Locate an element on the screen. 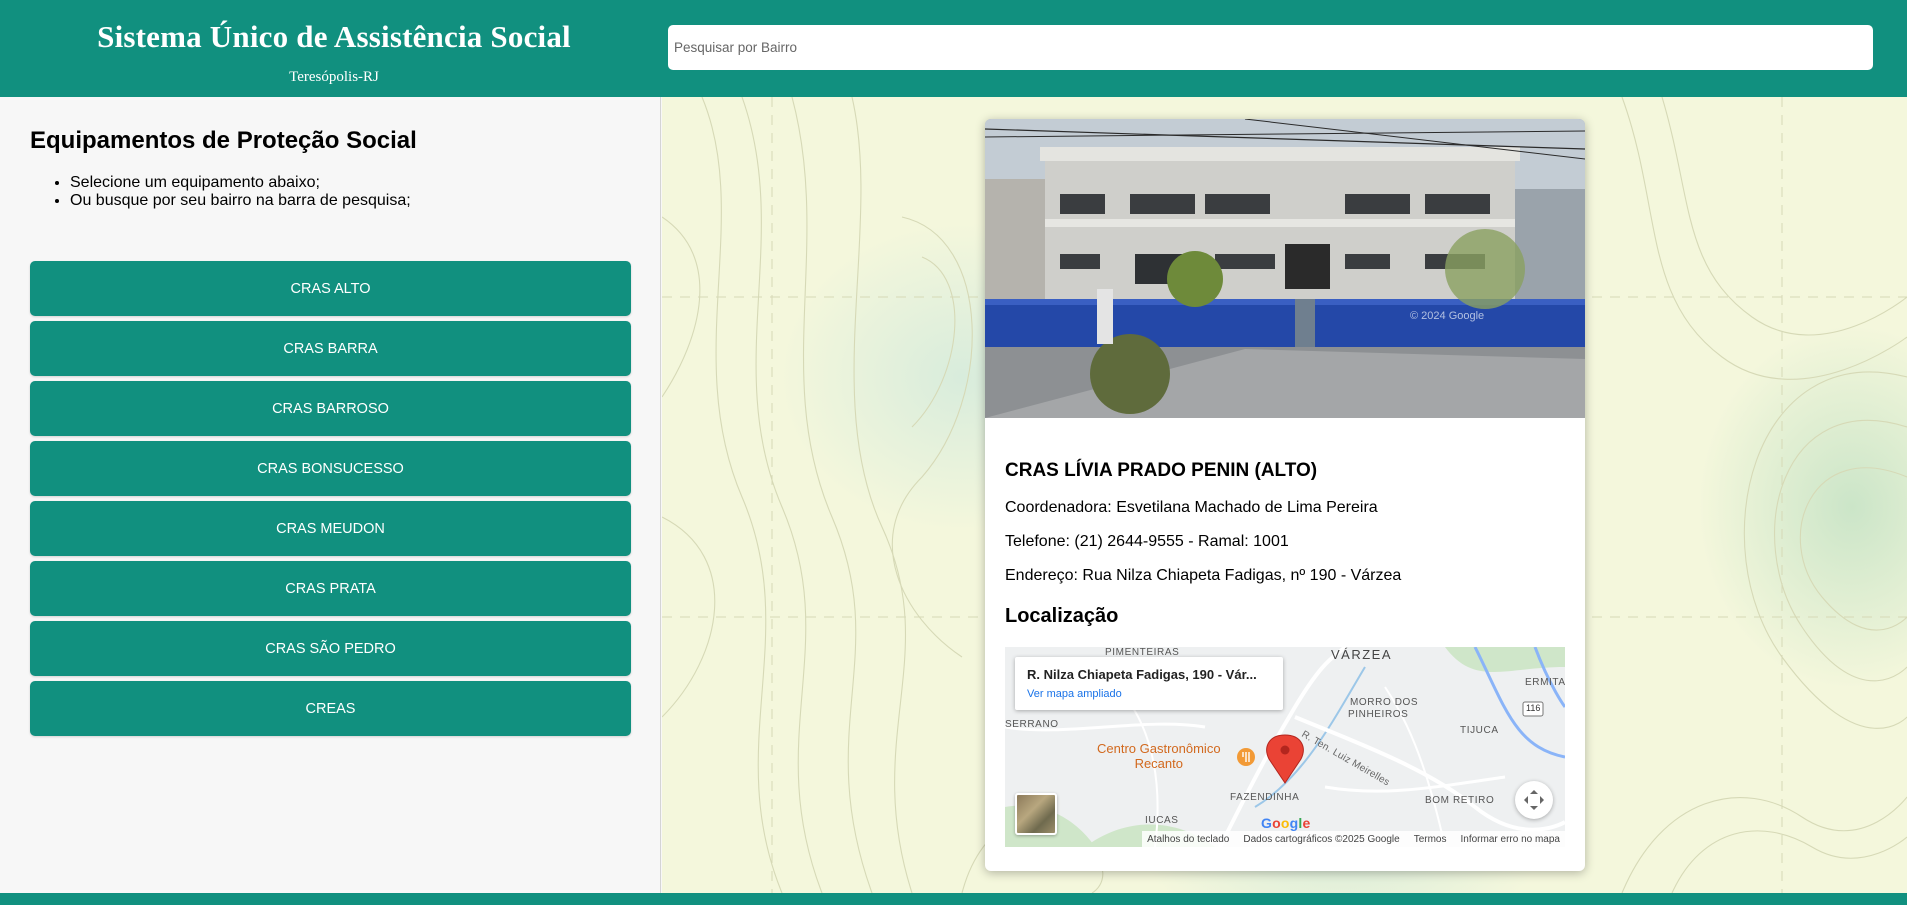 This screenshot has height=905, width=1907. phone-text: Telefone: (21) 2644-9555 - Ramal: 1001 is located at coordinates (1147, 541).